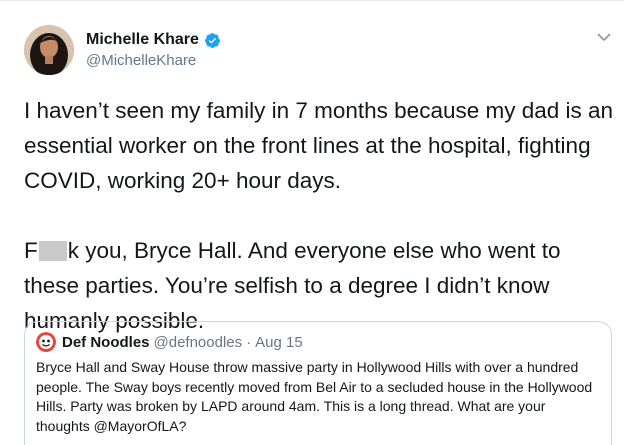 The image size is (624, 445). Describe the element at coordinates (279, 342) in the screenshot. I see `quoted-tweet-date: Aug 15` at that location.